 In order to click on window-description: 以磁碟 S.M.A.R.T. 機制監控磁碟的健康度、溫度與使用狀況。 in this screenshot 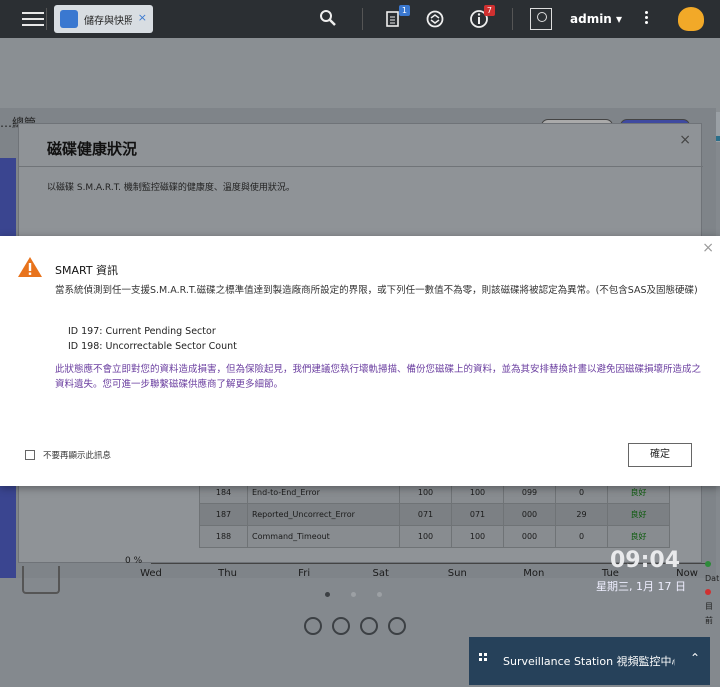, I will do `click(171, 188)`.